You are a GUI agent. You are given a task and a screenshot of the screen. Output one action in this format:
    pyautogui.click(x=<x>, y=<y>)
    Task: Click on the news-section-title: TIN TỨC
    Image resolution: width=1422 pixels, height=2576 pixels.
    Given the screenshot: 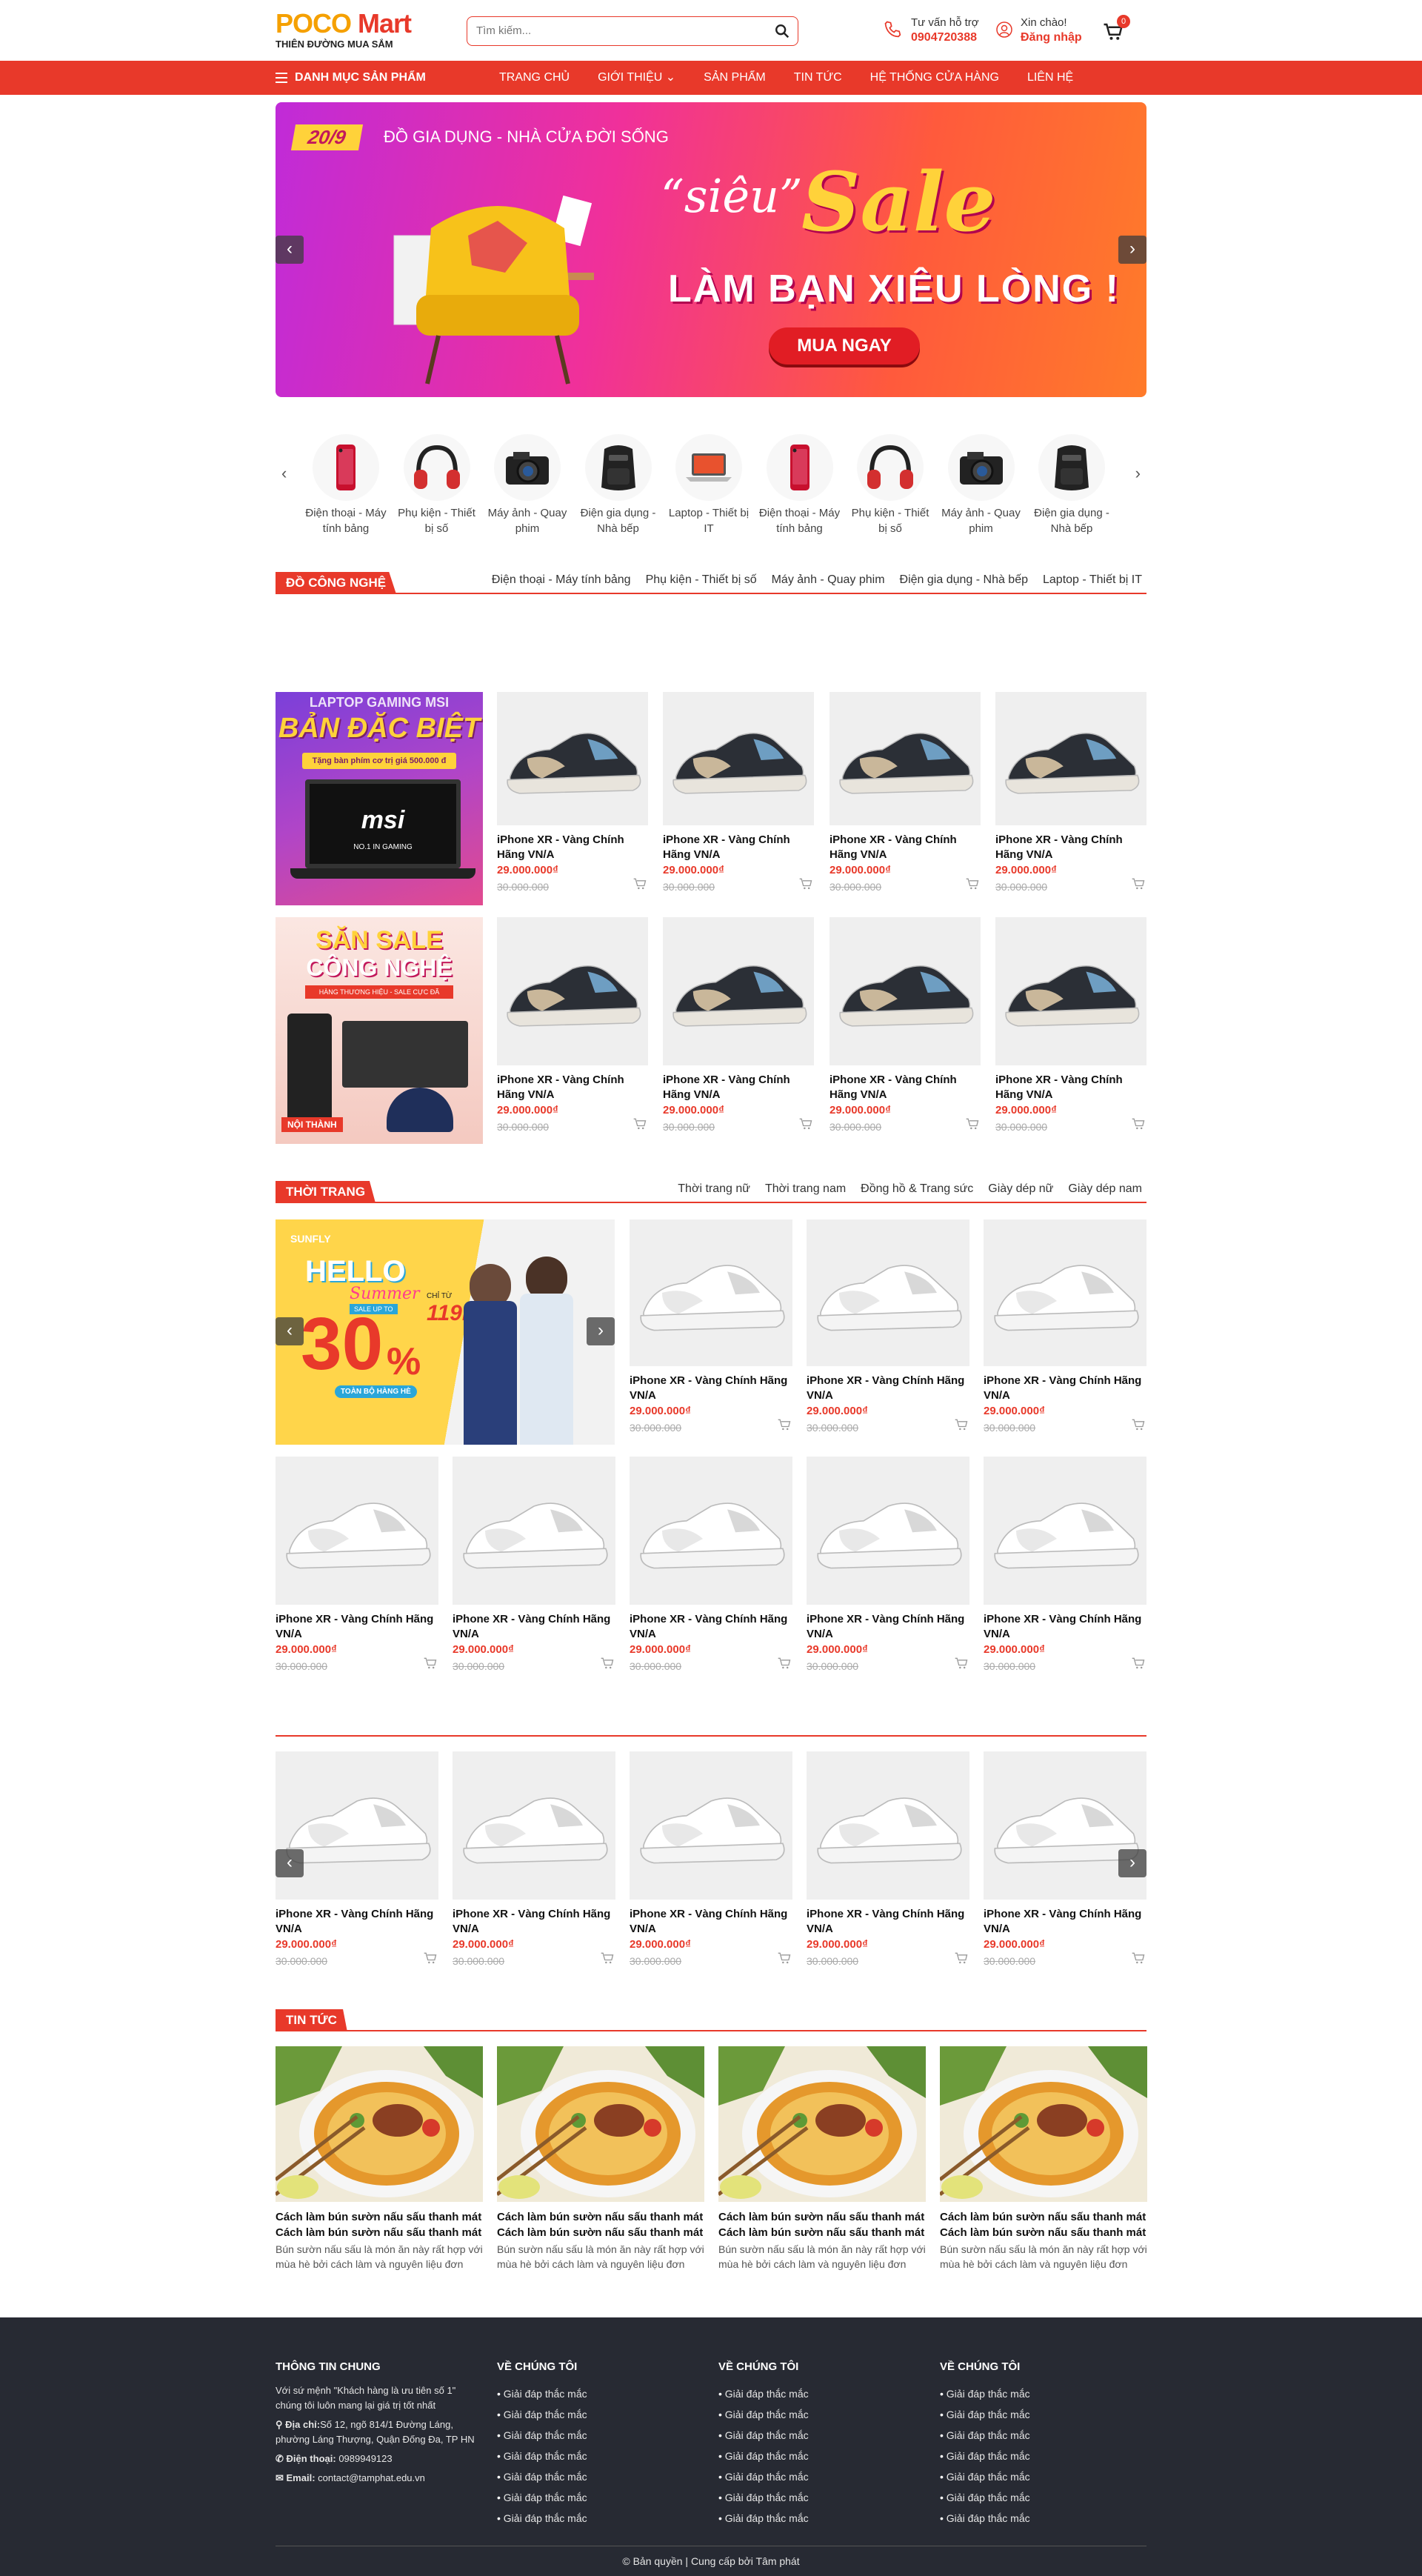 What is the action you would take?
    pyautogui.click(x=311, y=2020)
    